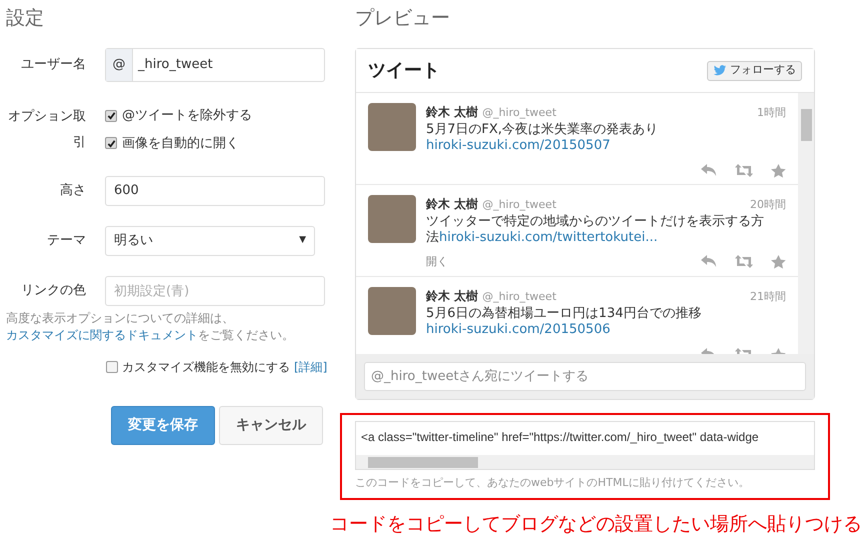 The height and width of the screenshot is (539, 863). What do you see at coordinates (215, 191) in the screenshot?
I see `height-field: 600` at bounding box center [215, 191].